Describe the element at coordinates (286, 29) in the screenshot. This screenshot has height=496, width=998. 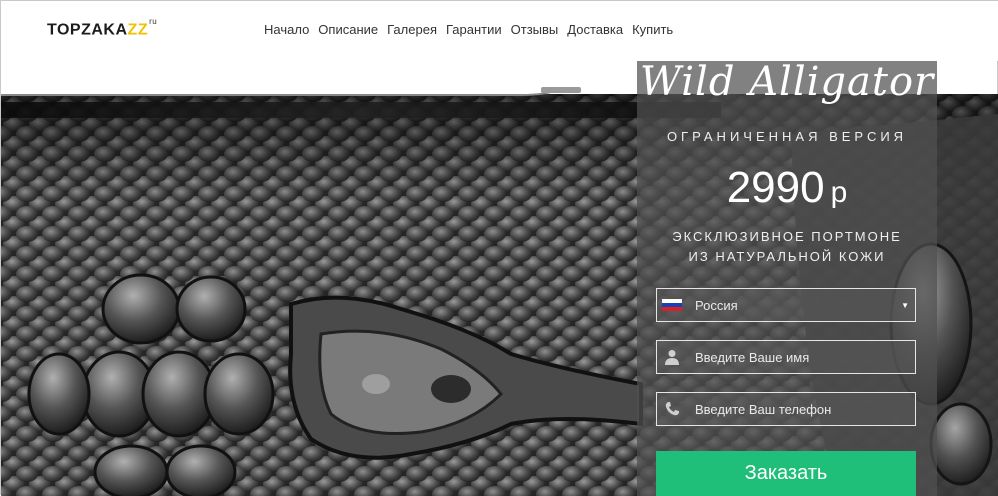
I see `nav-item-start: Начало` at that location.